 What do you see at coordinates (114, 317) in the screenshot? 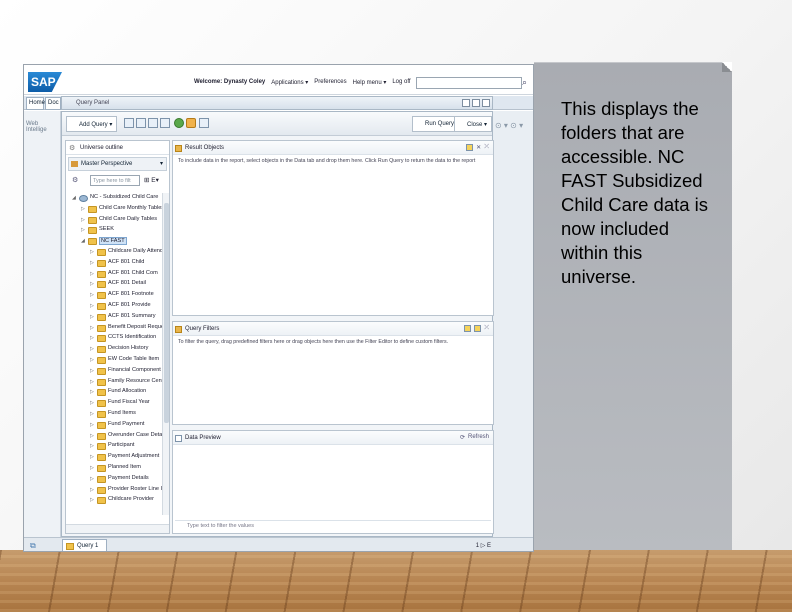
I see `tree-item: ▷ ACF 801 Summary` at bounding box center [114, 317].